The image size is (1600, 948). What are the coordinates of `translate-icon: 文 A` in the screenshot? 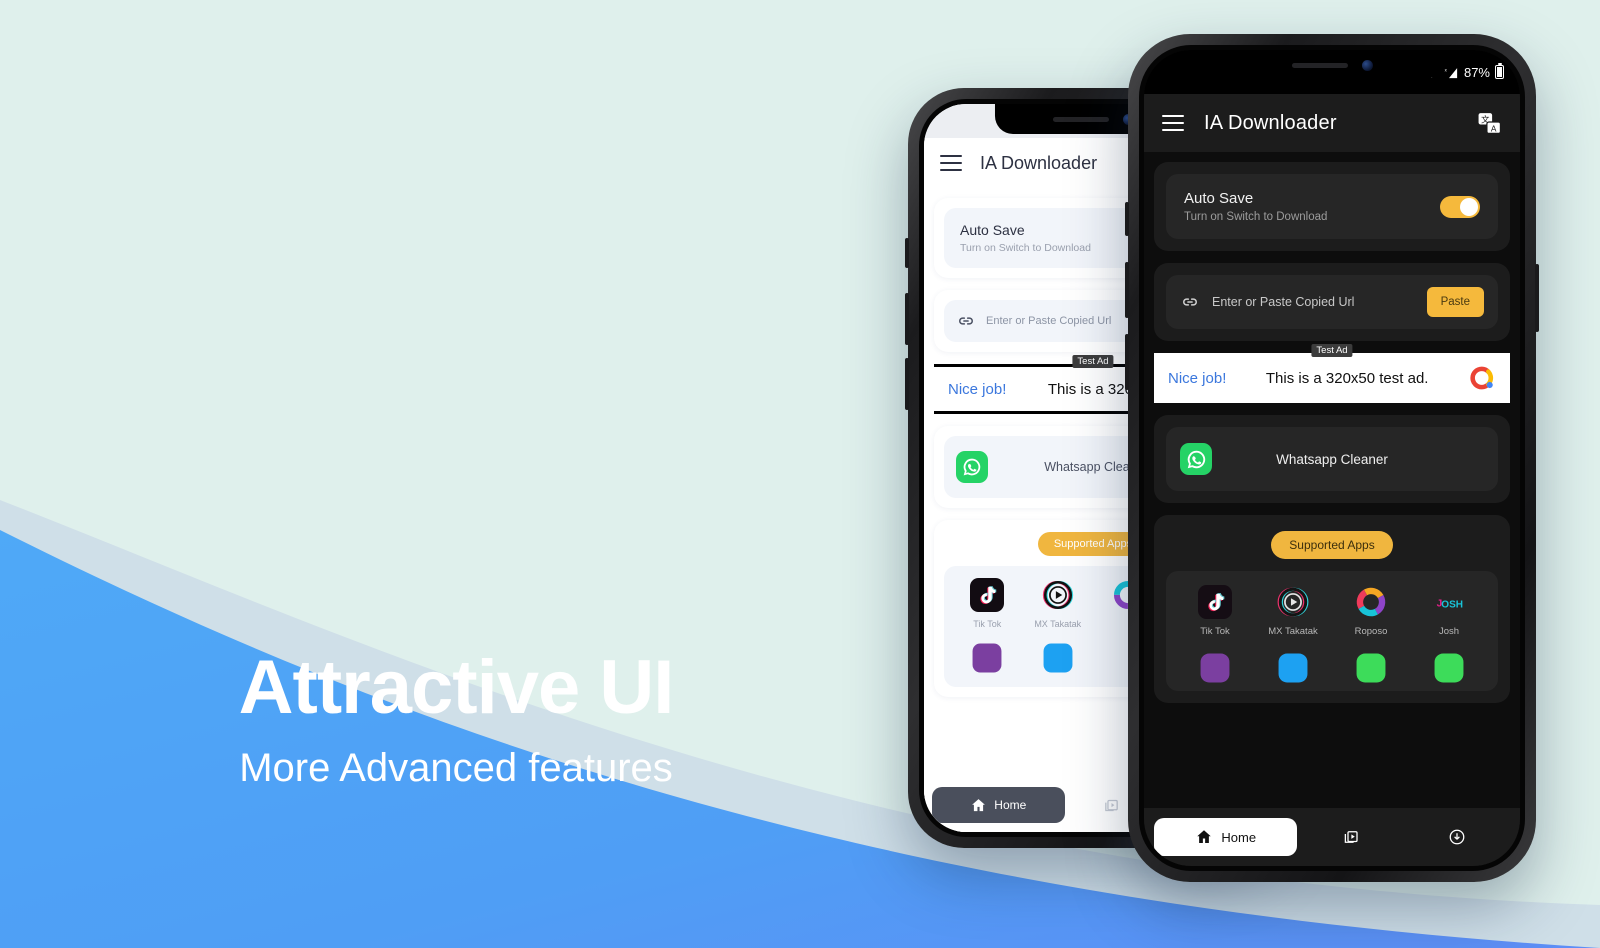 It's located at (1489, 123).